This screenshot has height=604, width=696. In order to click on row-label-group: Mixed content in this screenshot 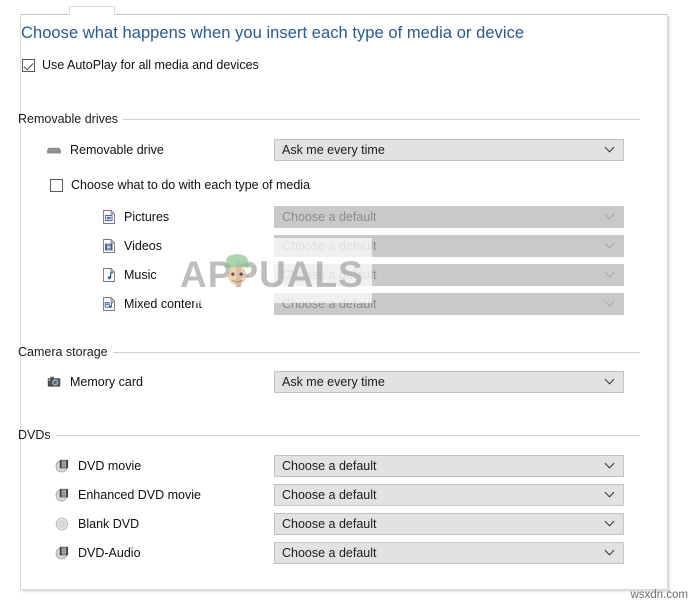, I will do `click(152, 304)`.